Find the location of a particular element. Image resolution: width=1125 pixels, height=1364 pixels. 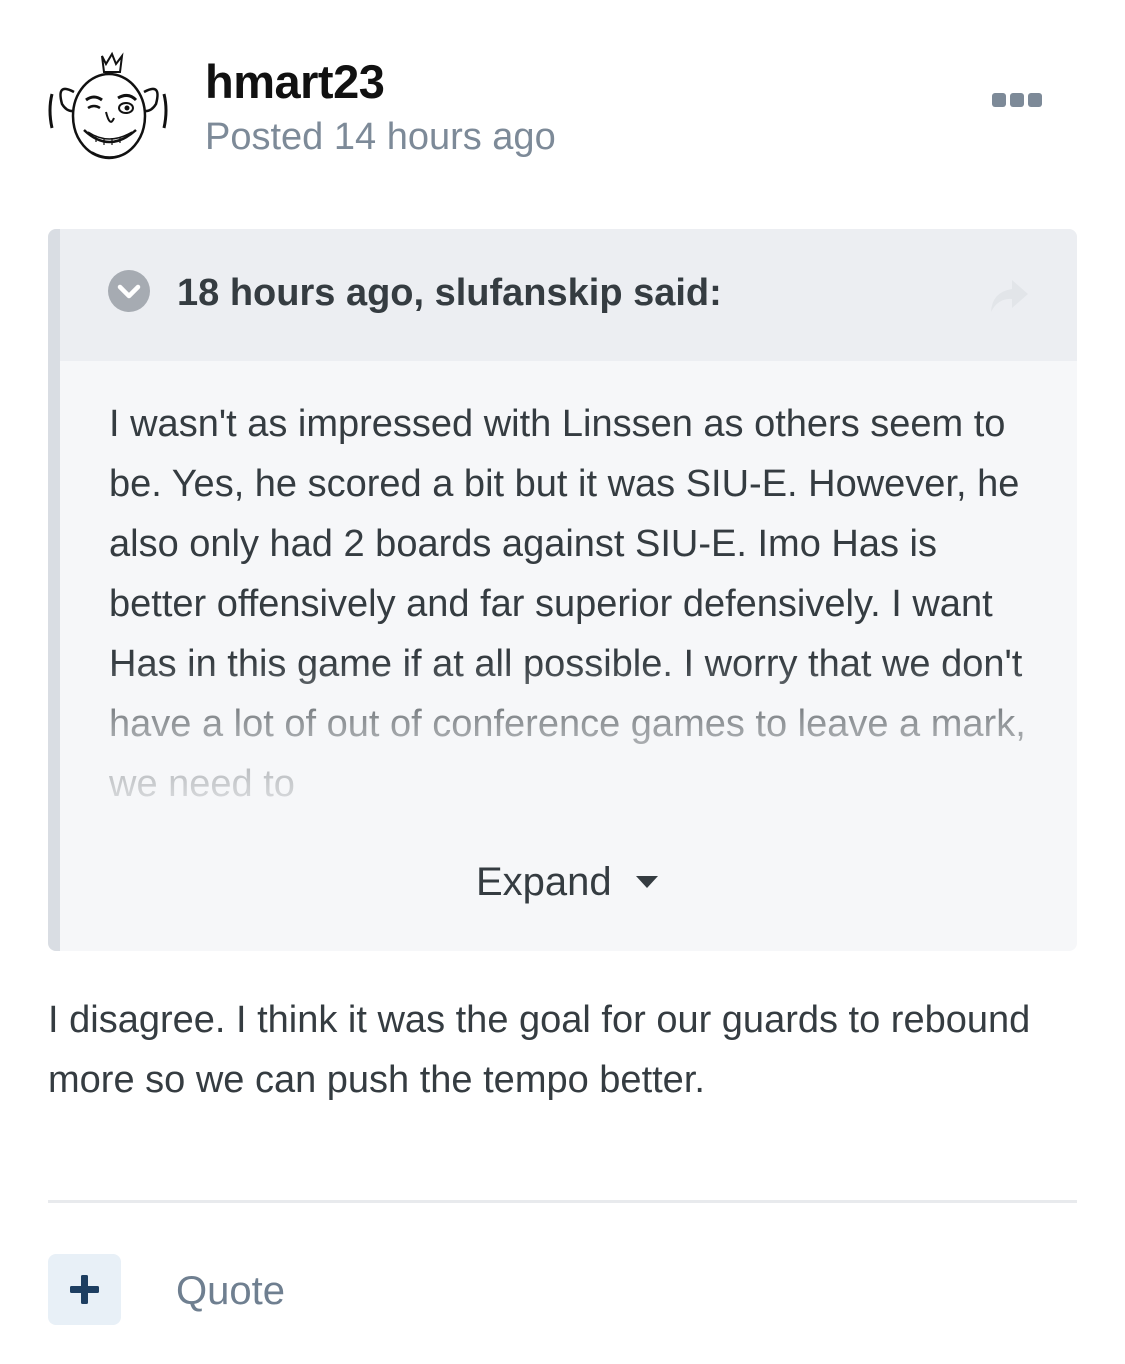

expand-quote-button: Expand is located at coordinates (568, 882).